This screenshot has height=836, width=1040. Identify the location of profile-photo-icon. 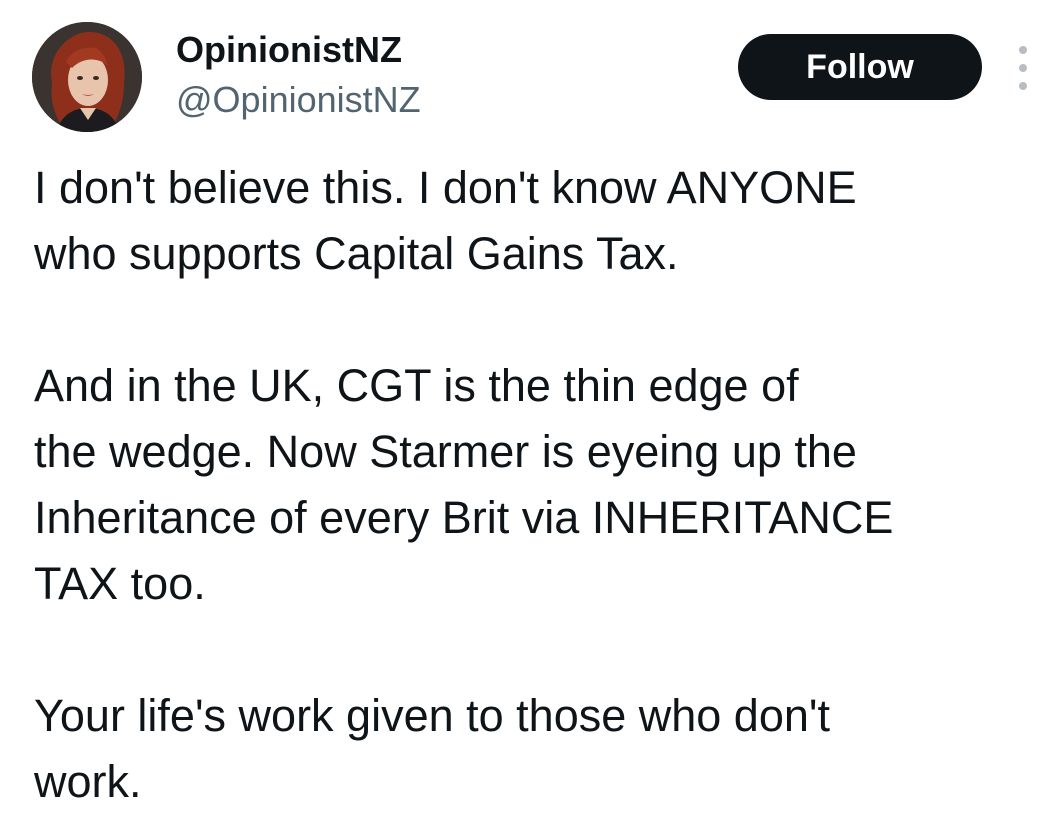
(87, 77).